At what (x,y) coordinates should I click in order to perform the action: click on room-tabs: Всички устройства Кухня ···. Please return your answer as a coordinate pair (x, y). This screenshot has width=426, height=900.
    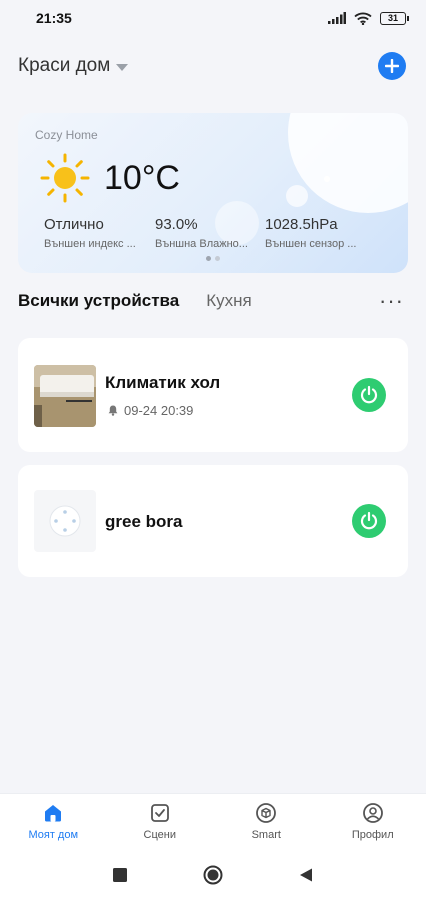
    Looking at the image, I should click on (211, 301).